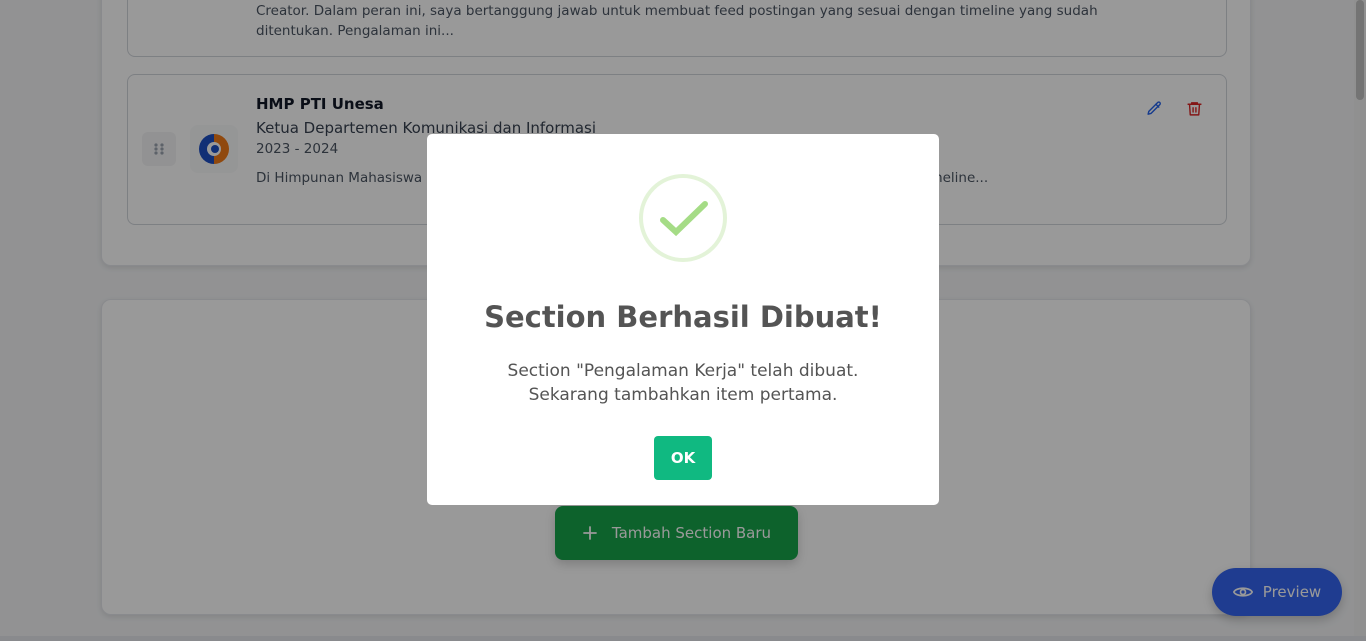  I want to click on ok-button: OK, so click(683, 458).